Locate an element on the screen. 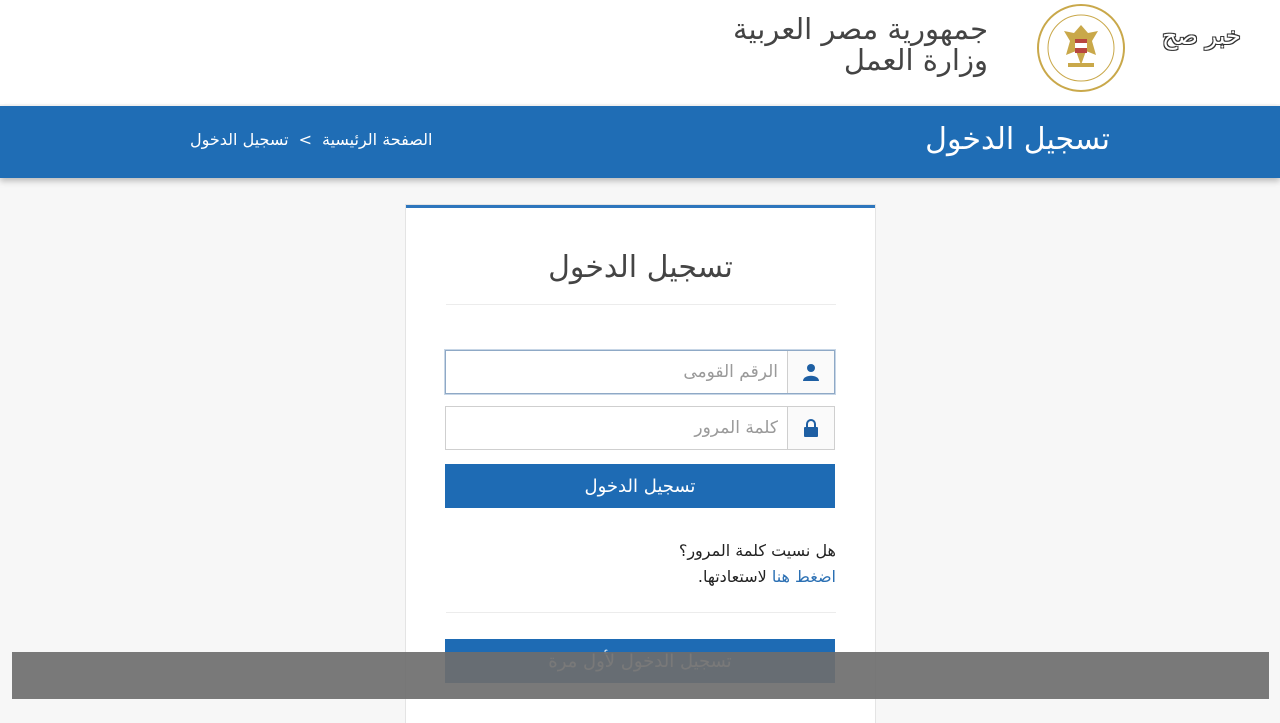 This screenshot has height=723, width=1280. video-caption-overlay is located at coordinates (640, 675).